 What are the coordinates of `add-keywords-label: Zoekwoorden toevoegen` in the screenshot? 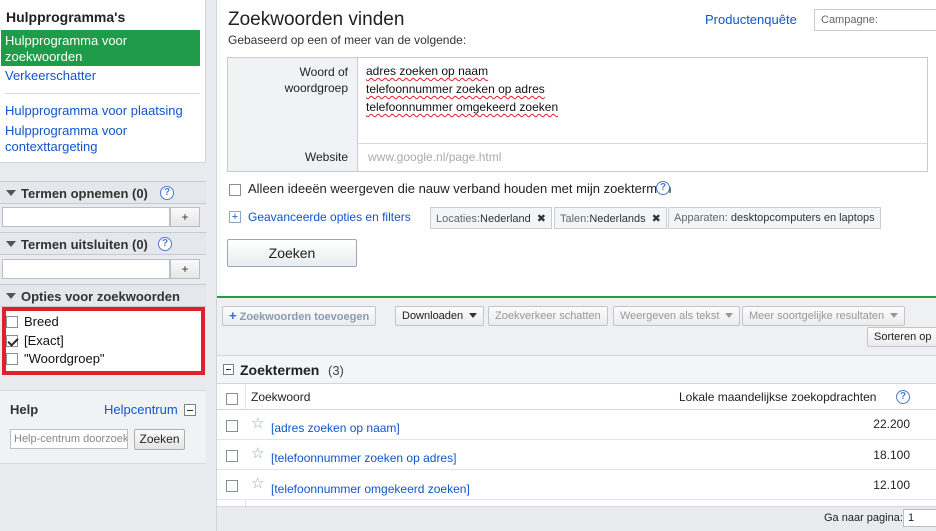 It's located at (304, 317).